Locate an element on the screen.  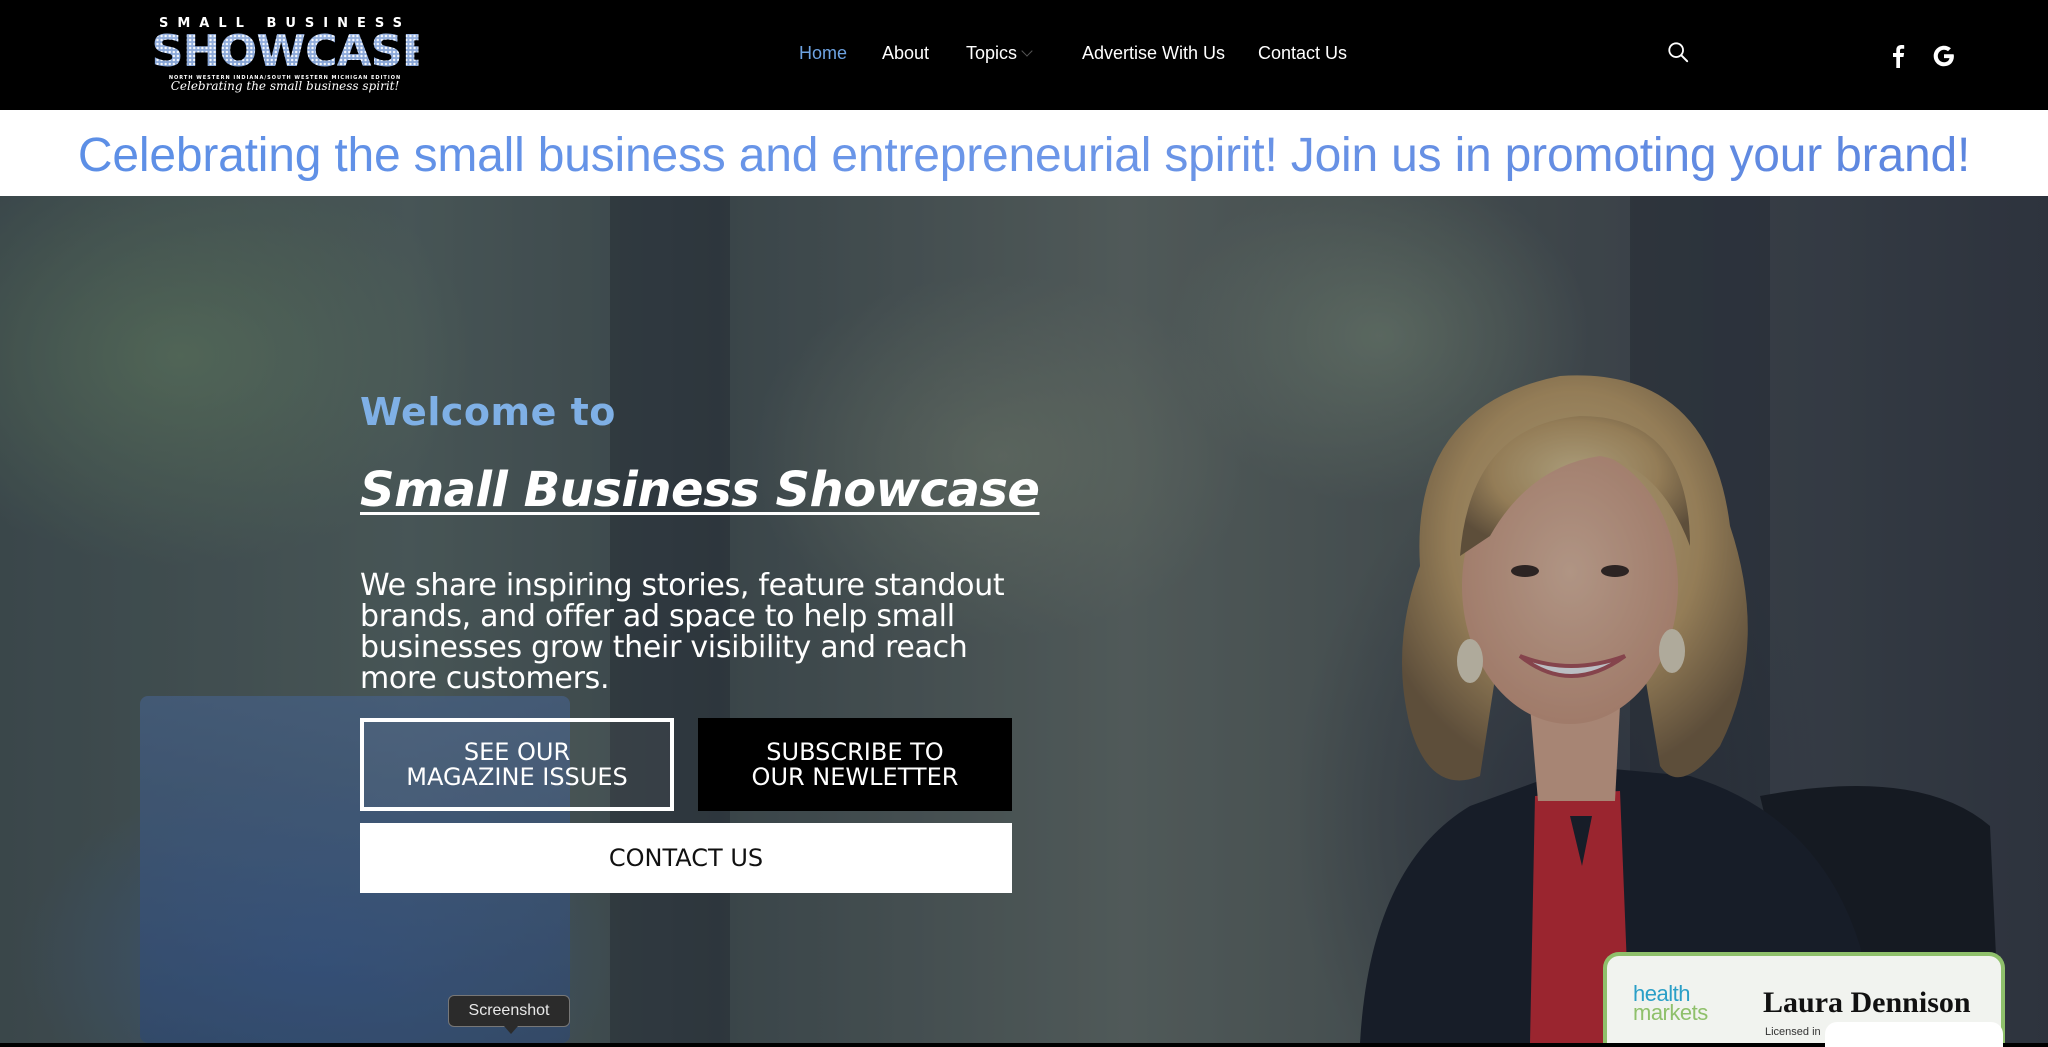
contact-us-label: CONTACT US is located at coordinates (686, 857).